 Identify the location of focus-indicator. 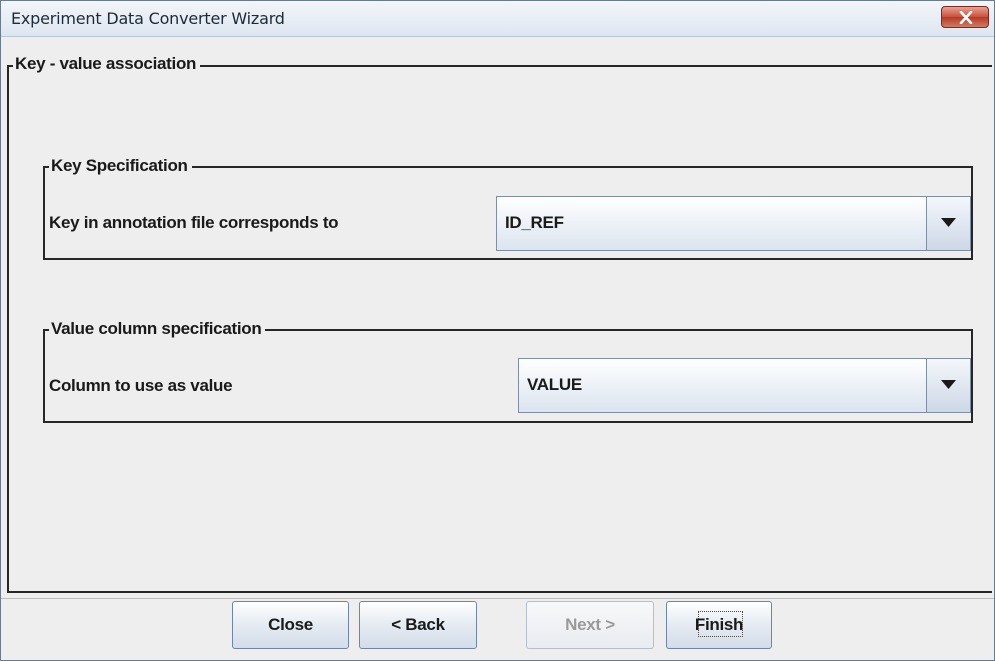
(720, 624).